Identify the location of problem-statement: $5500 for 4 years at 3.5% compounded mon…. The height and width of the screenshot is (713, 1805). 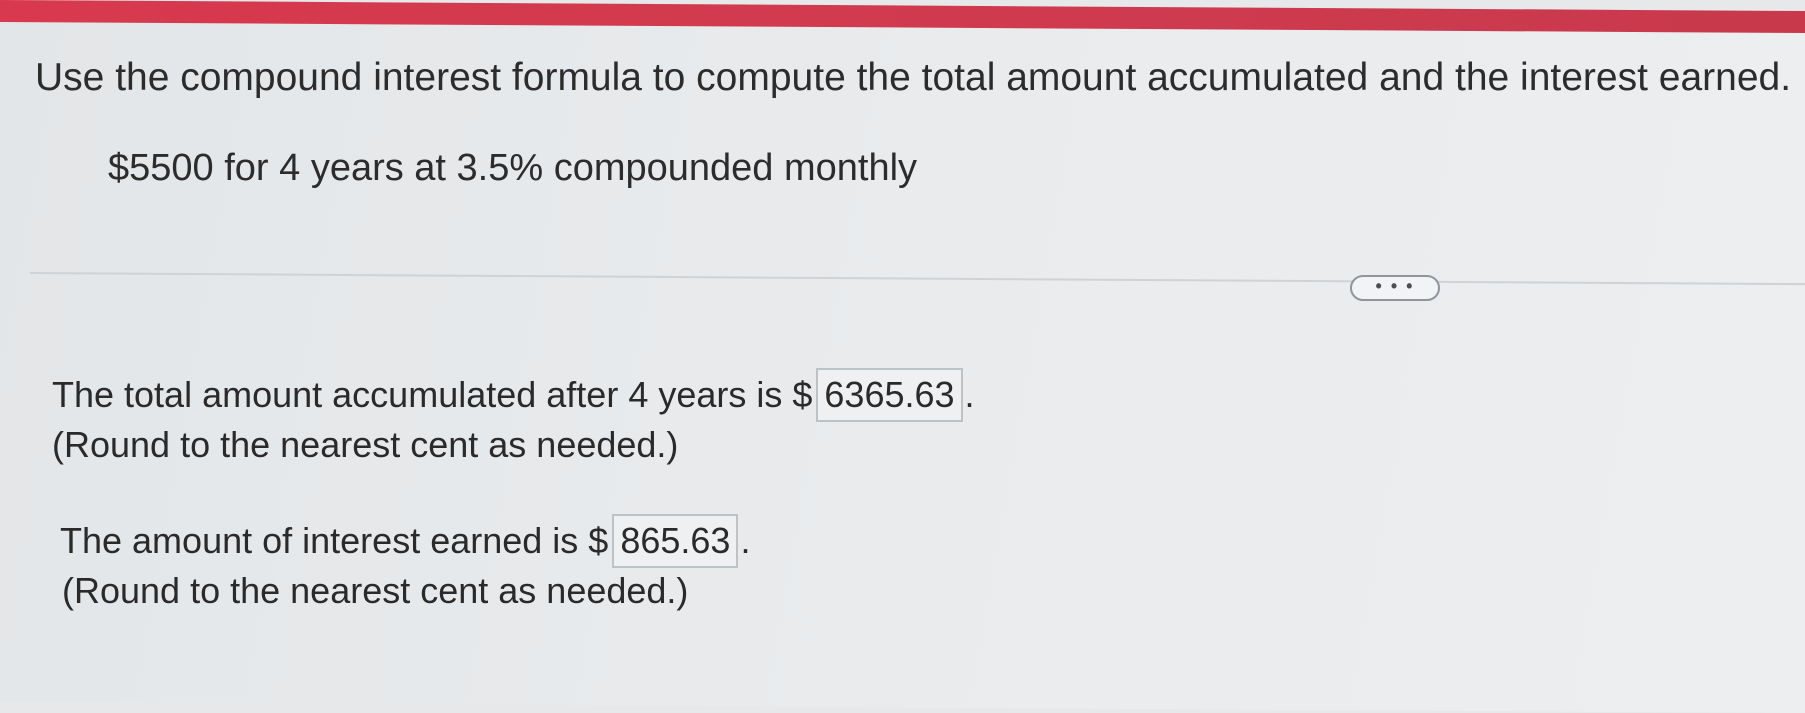
(513, 168).